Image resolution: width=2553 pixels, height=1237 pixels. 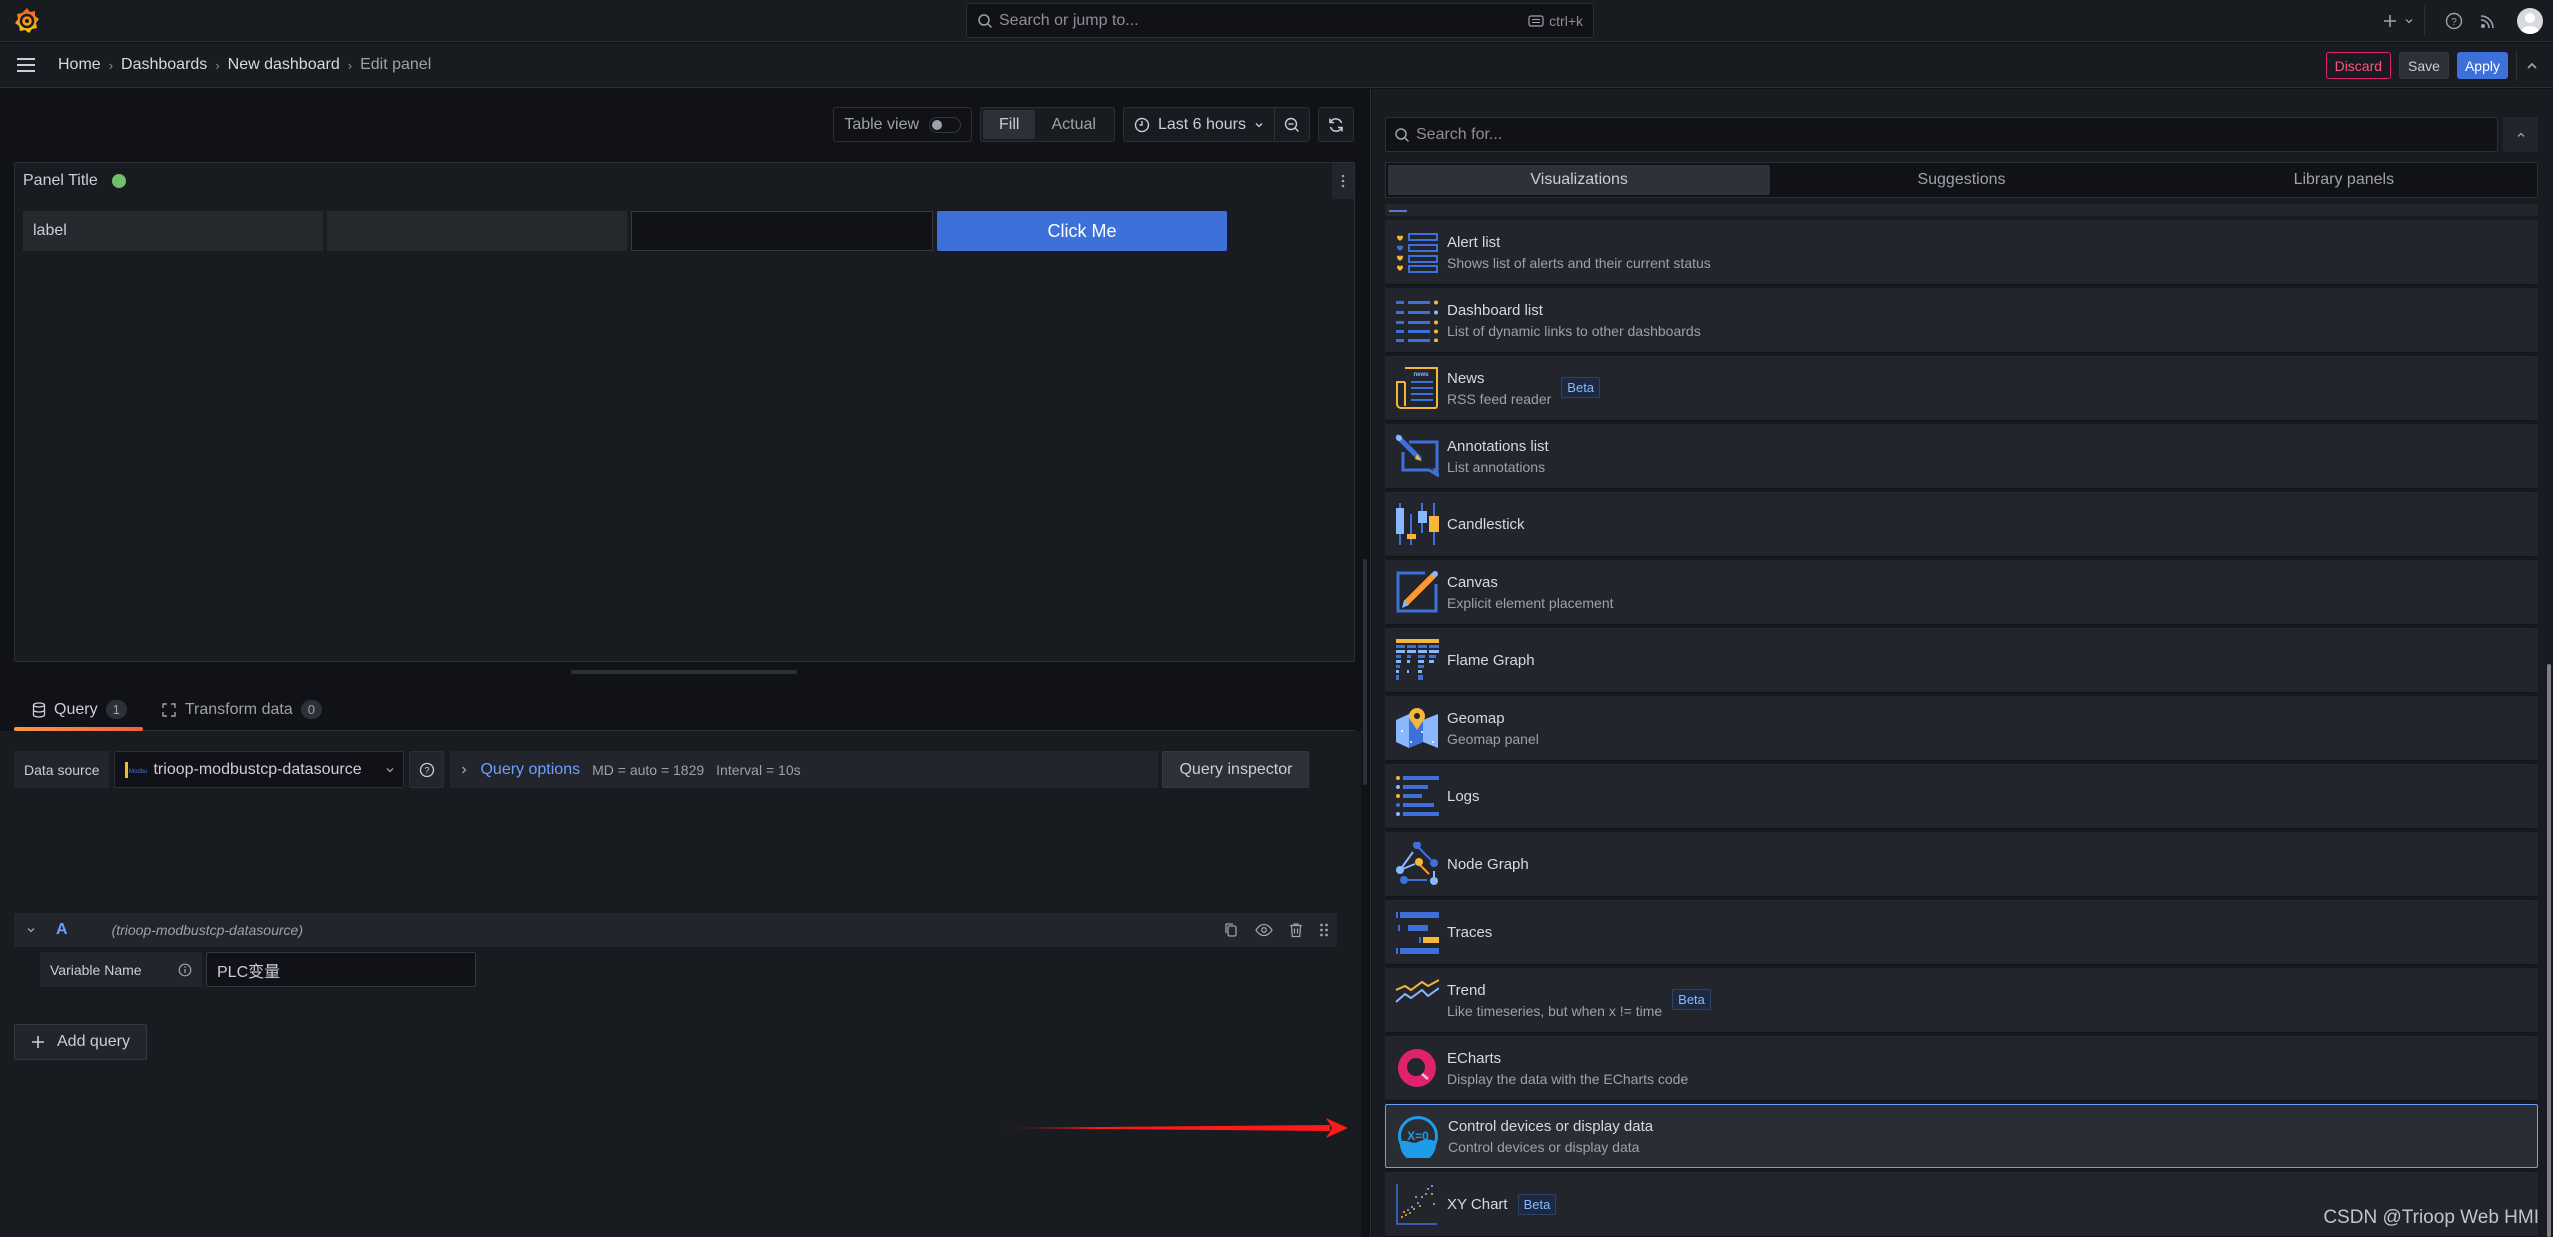 What do you see at coordinates (1496, 466) in the screenshot?
I see `viz-description: List annotations` at bounding box center [1496, 466].